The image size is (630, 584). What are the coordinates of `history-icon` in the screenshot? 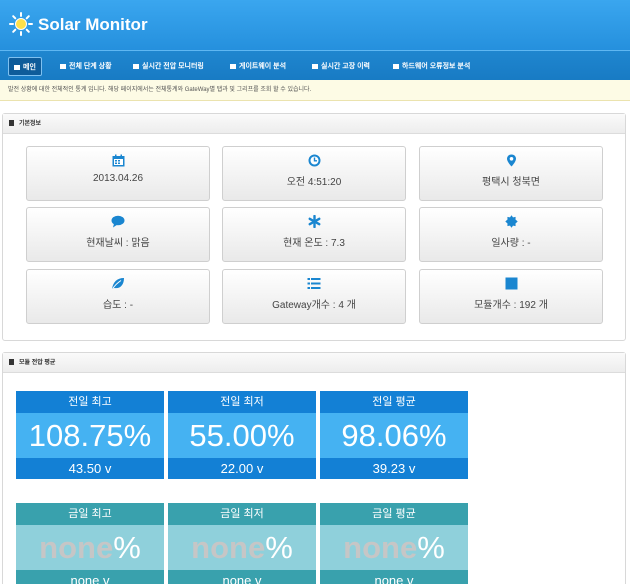 It's located at (315, 66).